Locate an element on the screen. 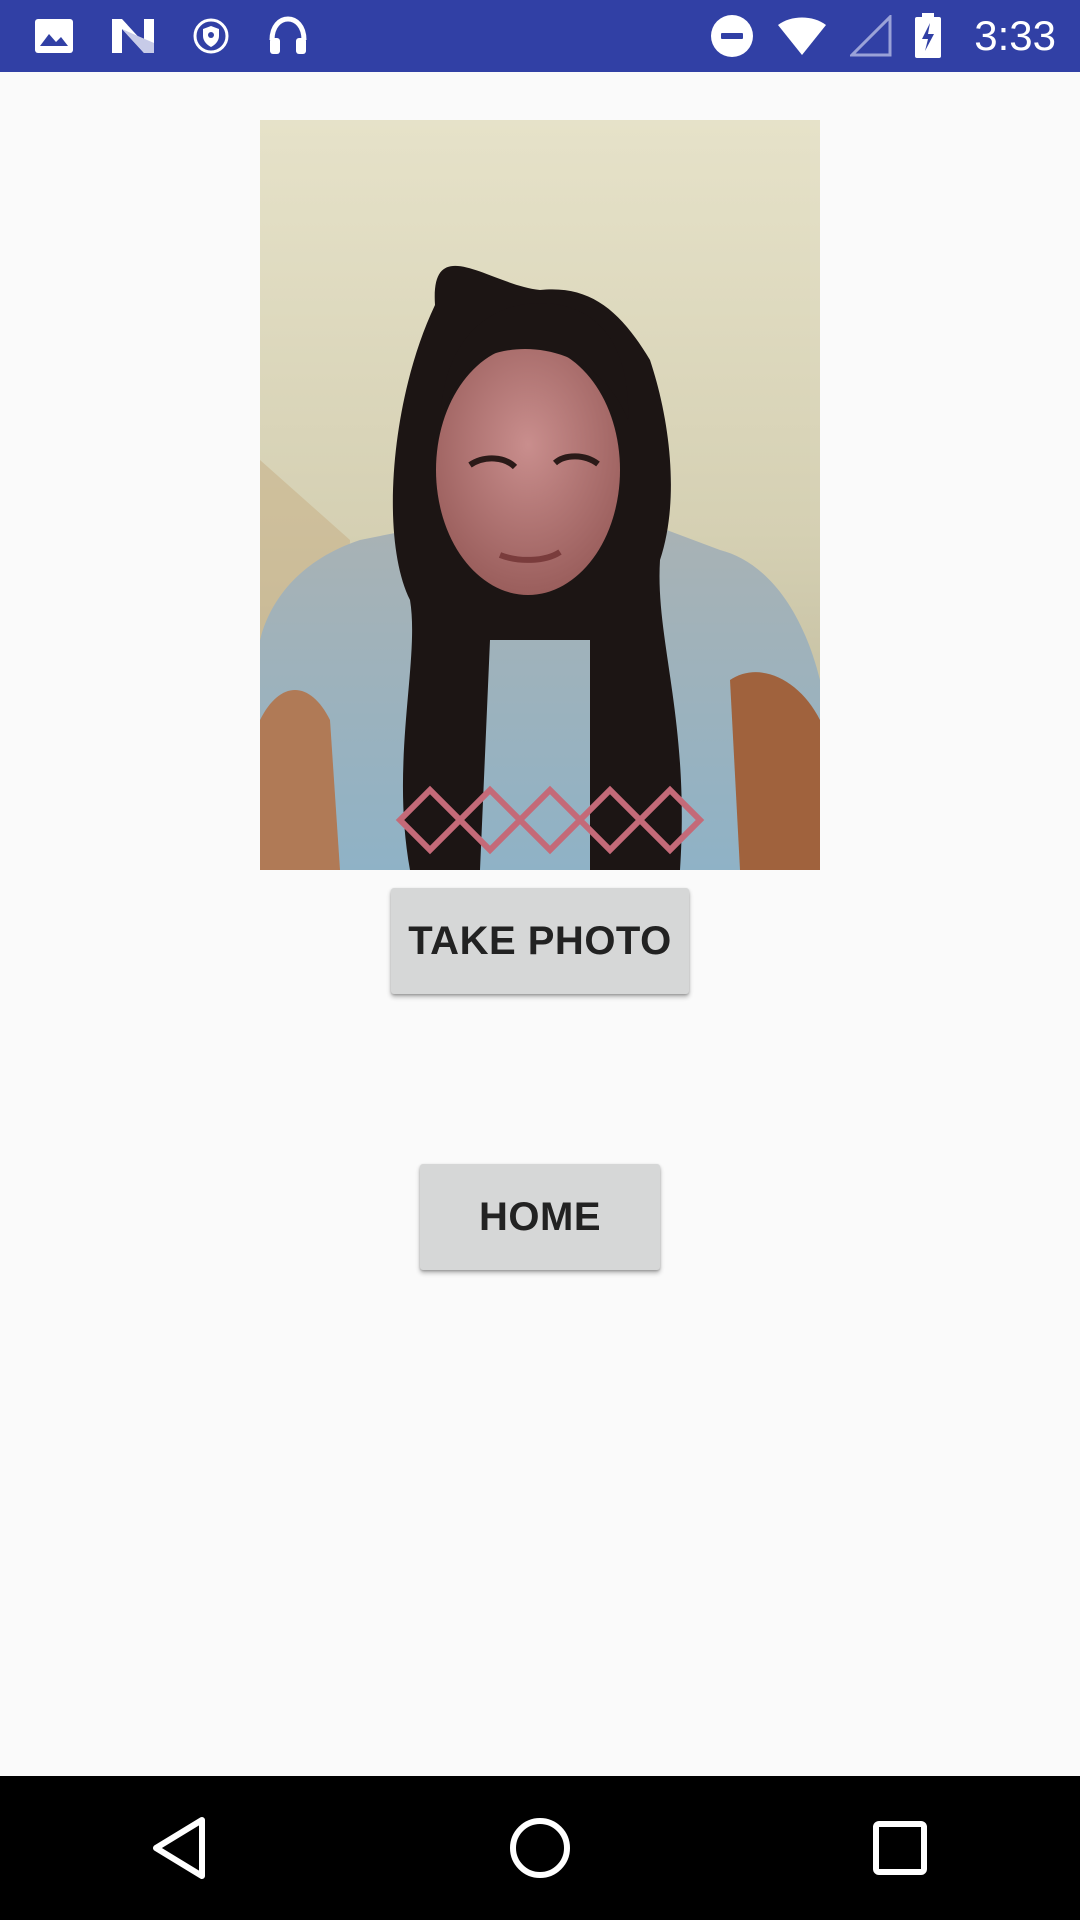 The image size is (1080, 1920). home-button: HOME is located at coordinates (540, 1217).